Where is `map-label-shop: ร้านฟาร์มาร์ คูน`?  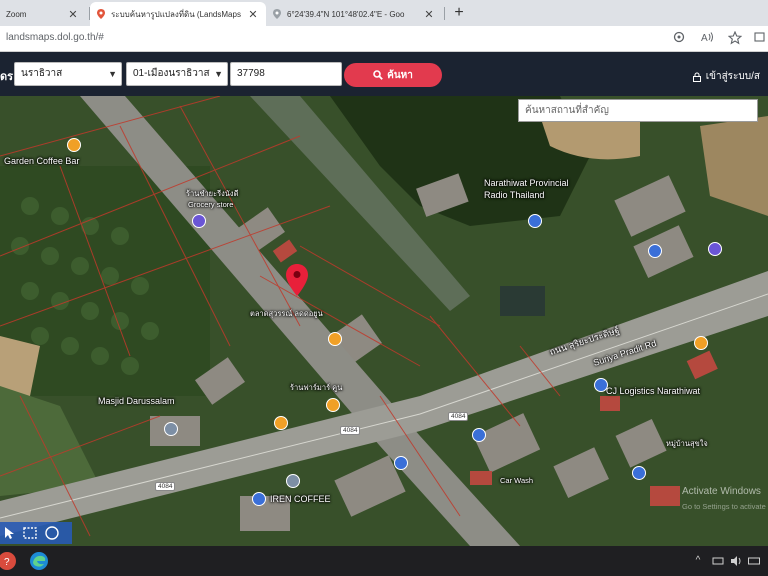 map-label-shop: ร้านฟาร์มาร์ คูน is located at coordinates (316, 387).